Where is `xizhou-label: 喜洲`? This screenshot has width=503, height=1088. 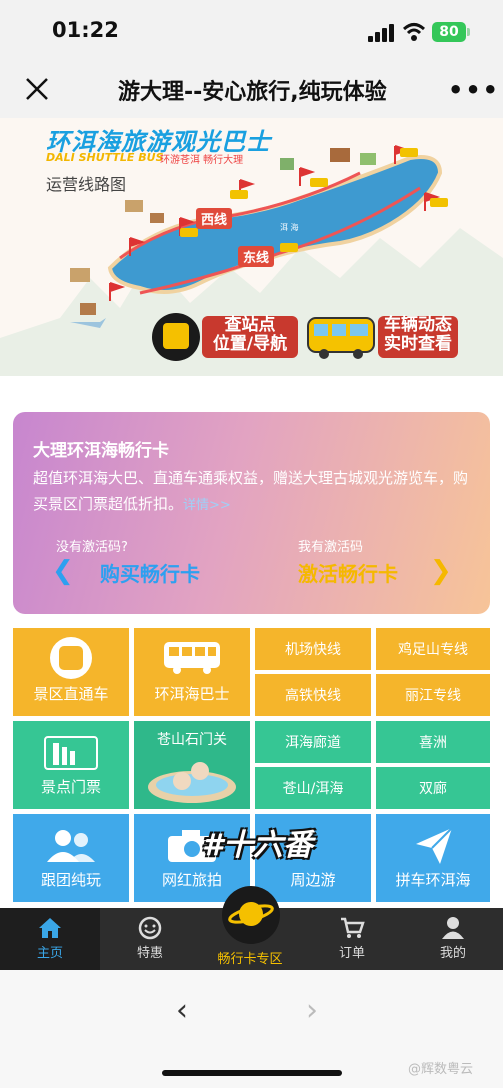 xizhou-label: 喜洲 is located at coordinates (433, 743).